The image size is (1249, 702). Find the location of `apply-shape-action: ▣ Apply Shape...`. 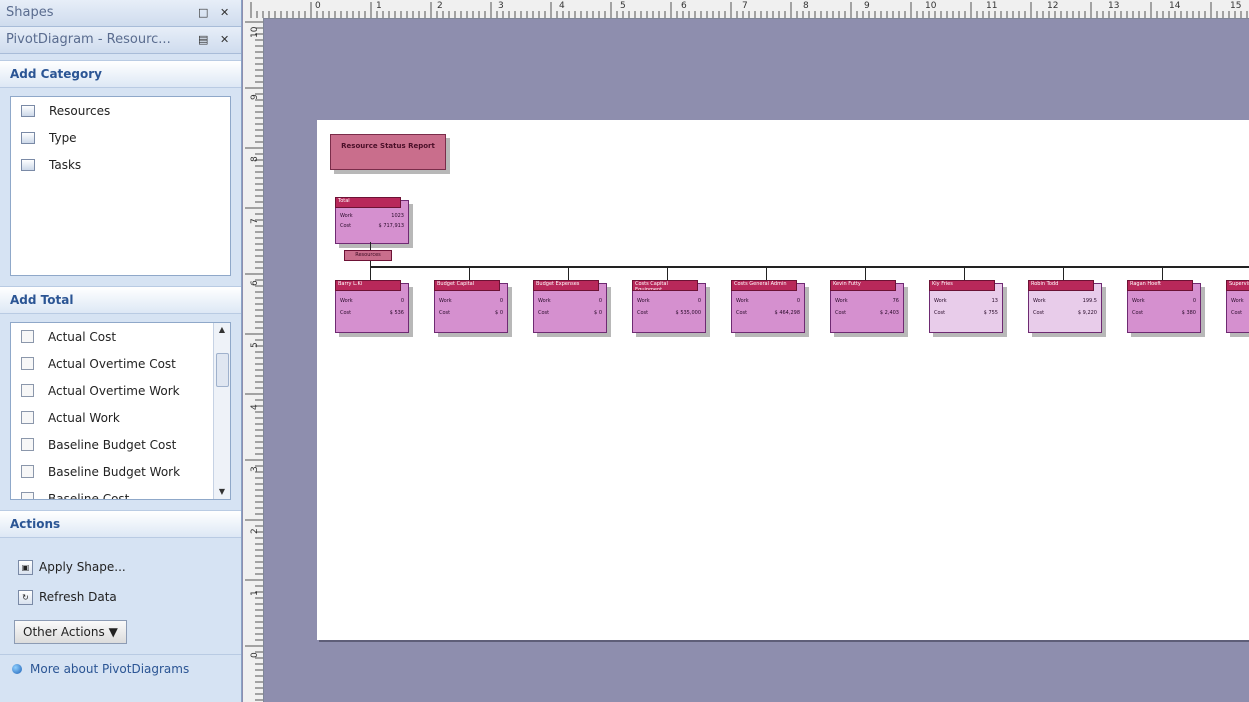

apply-shape-action: ▣ Apply Shape... is located at coordinates (120, 567).